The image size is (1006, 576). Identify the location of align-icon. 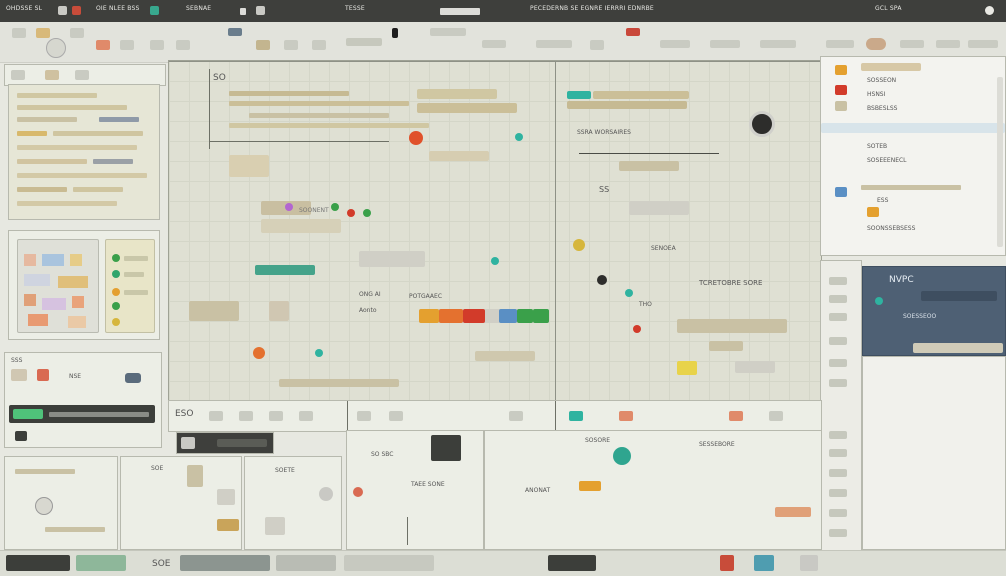
(597, 45).